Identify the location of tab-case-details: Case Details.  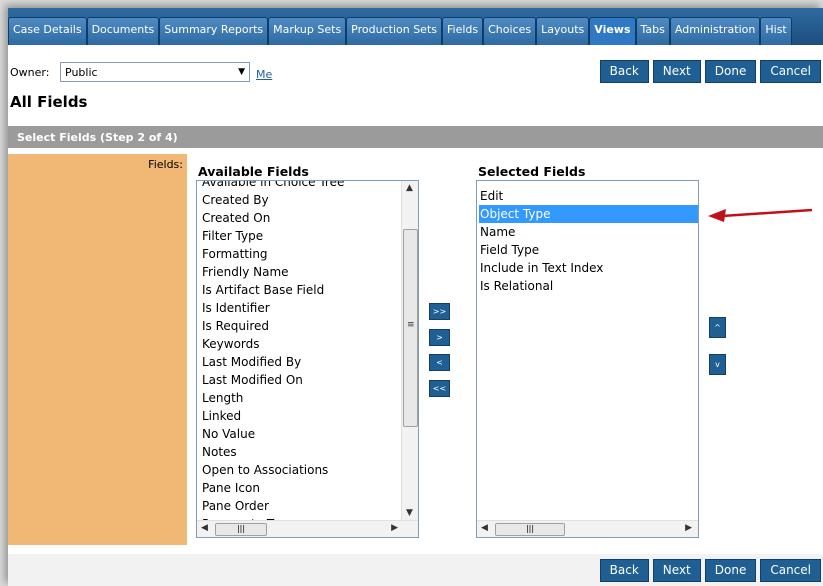
(47, 31).